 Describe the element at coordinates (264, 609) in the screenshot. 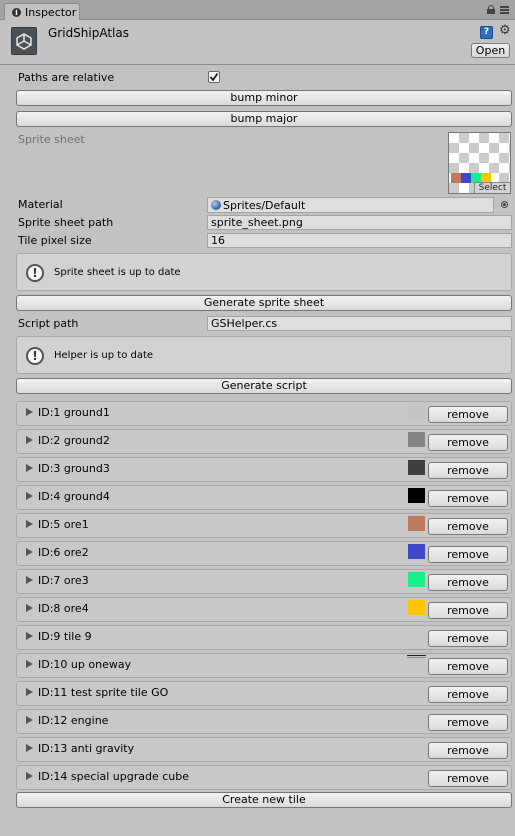

I see `tile-row: ID:8 ore4 remove` at that location.